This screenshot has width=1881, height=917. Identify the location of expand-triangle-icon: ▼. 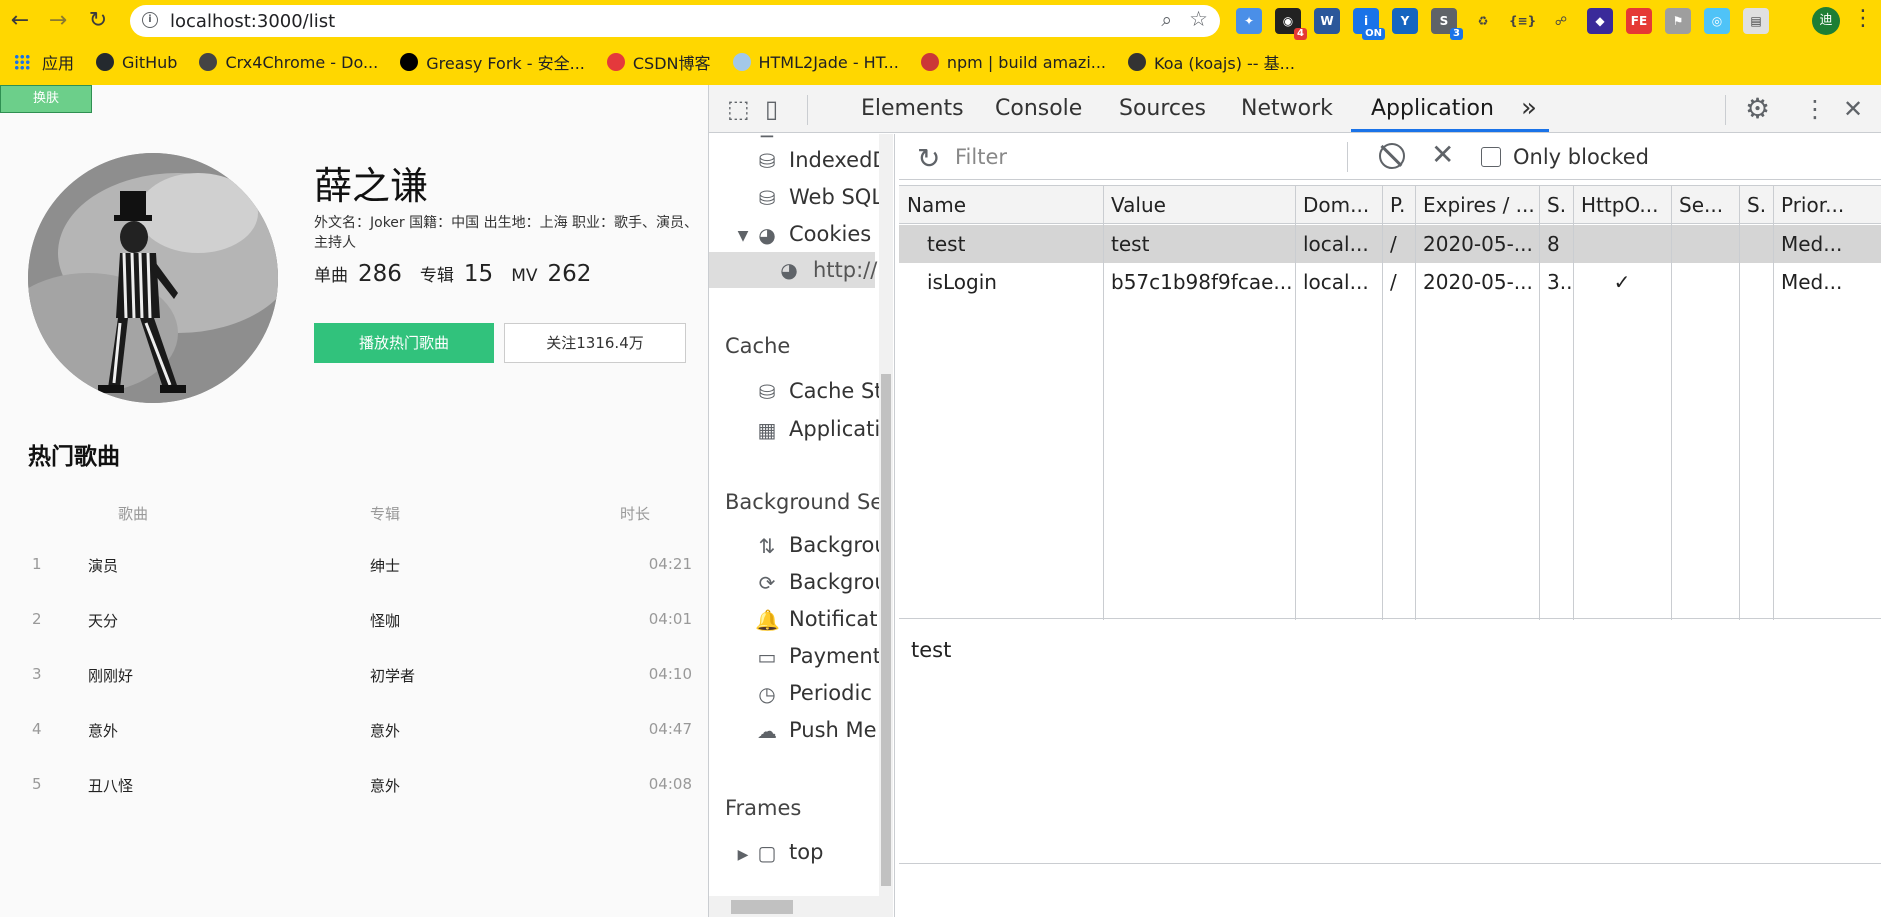
(743, 236).